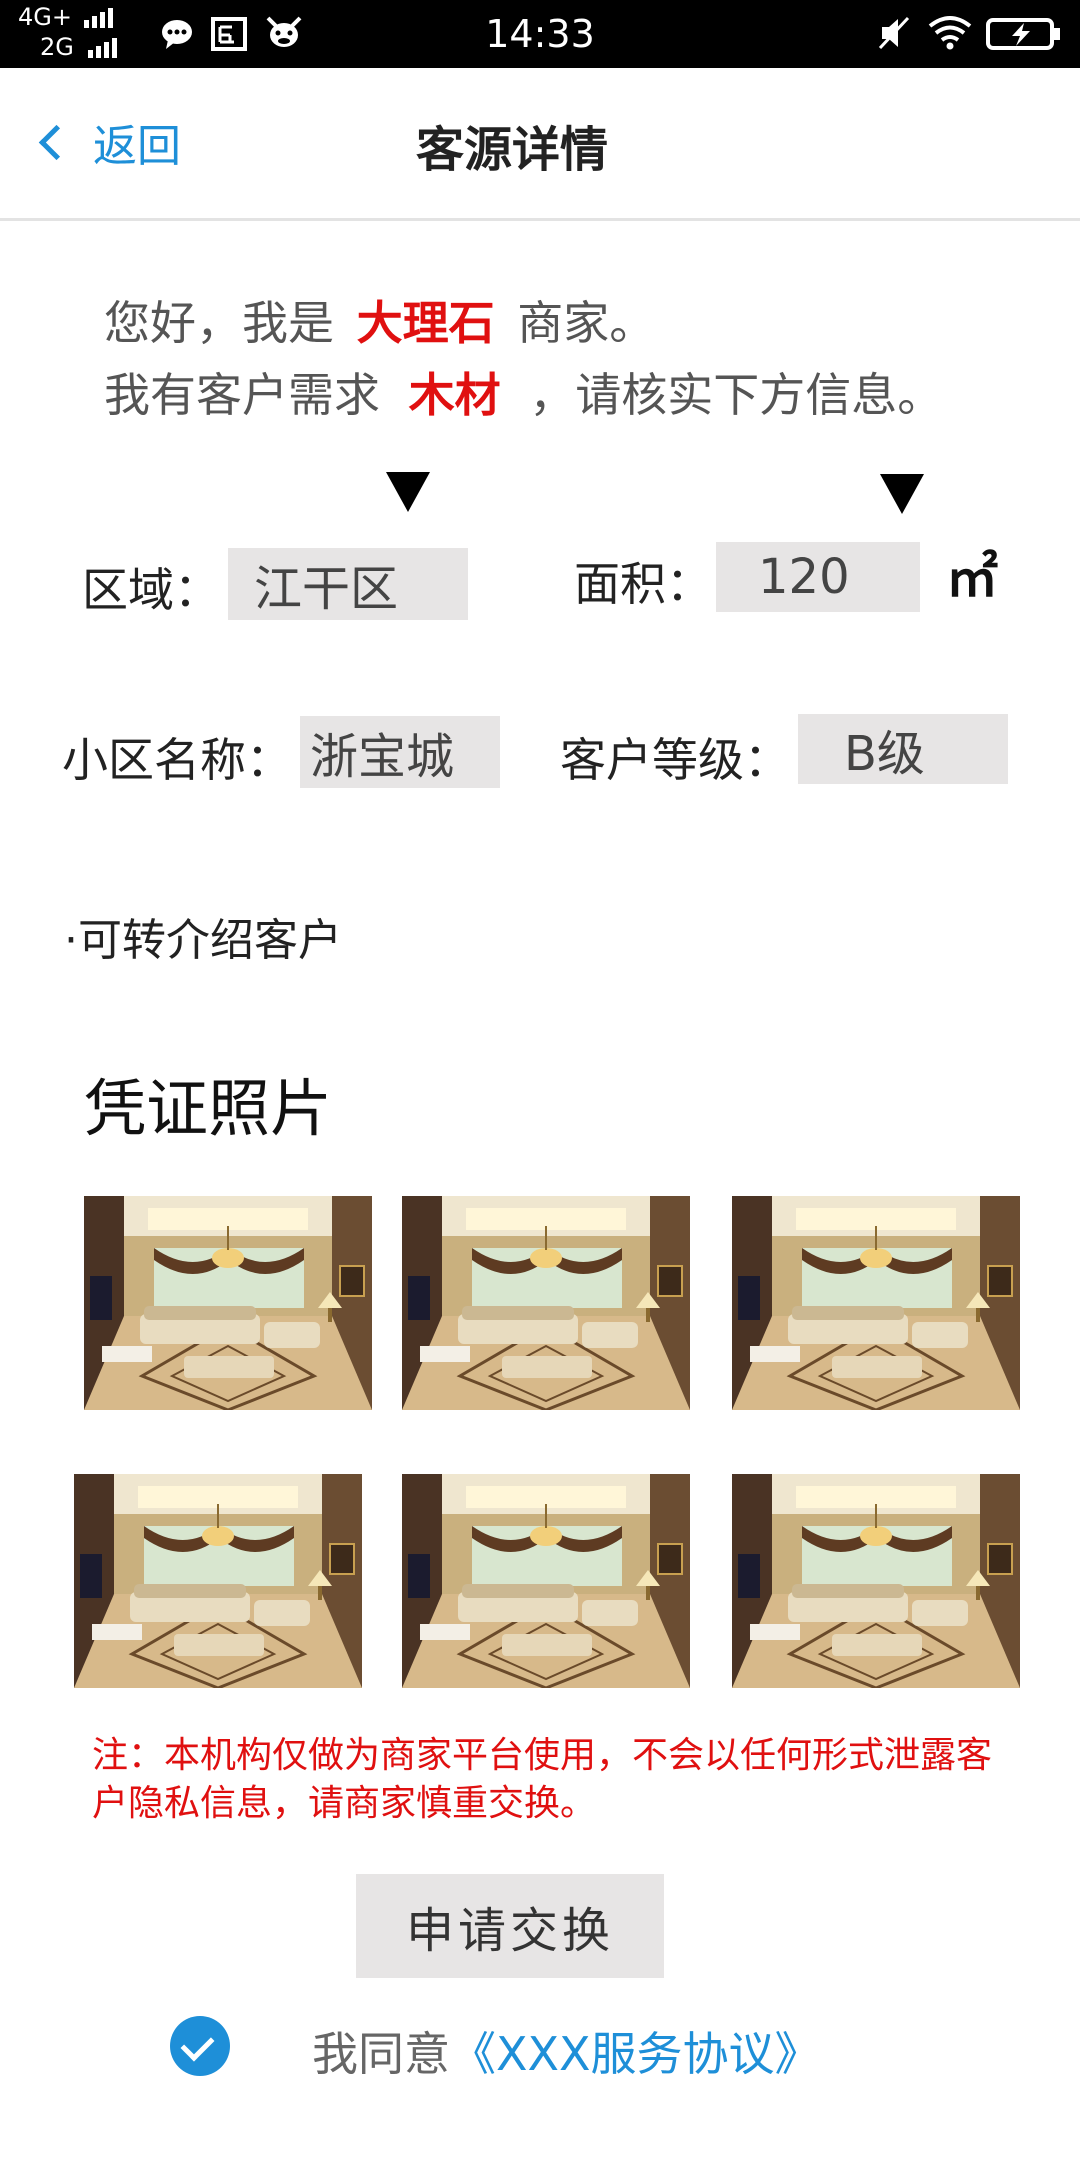  Describe the element at coordinates (1023, 34) in the screenshot. I see `battery-charging-icon` at that location.